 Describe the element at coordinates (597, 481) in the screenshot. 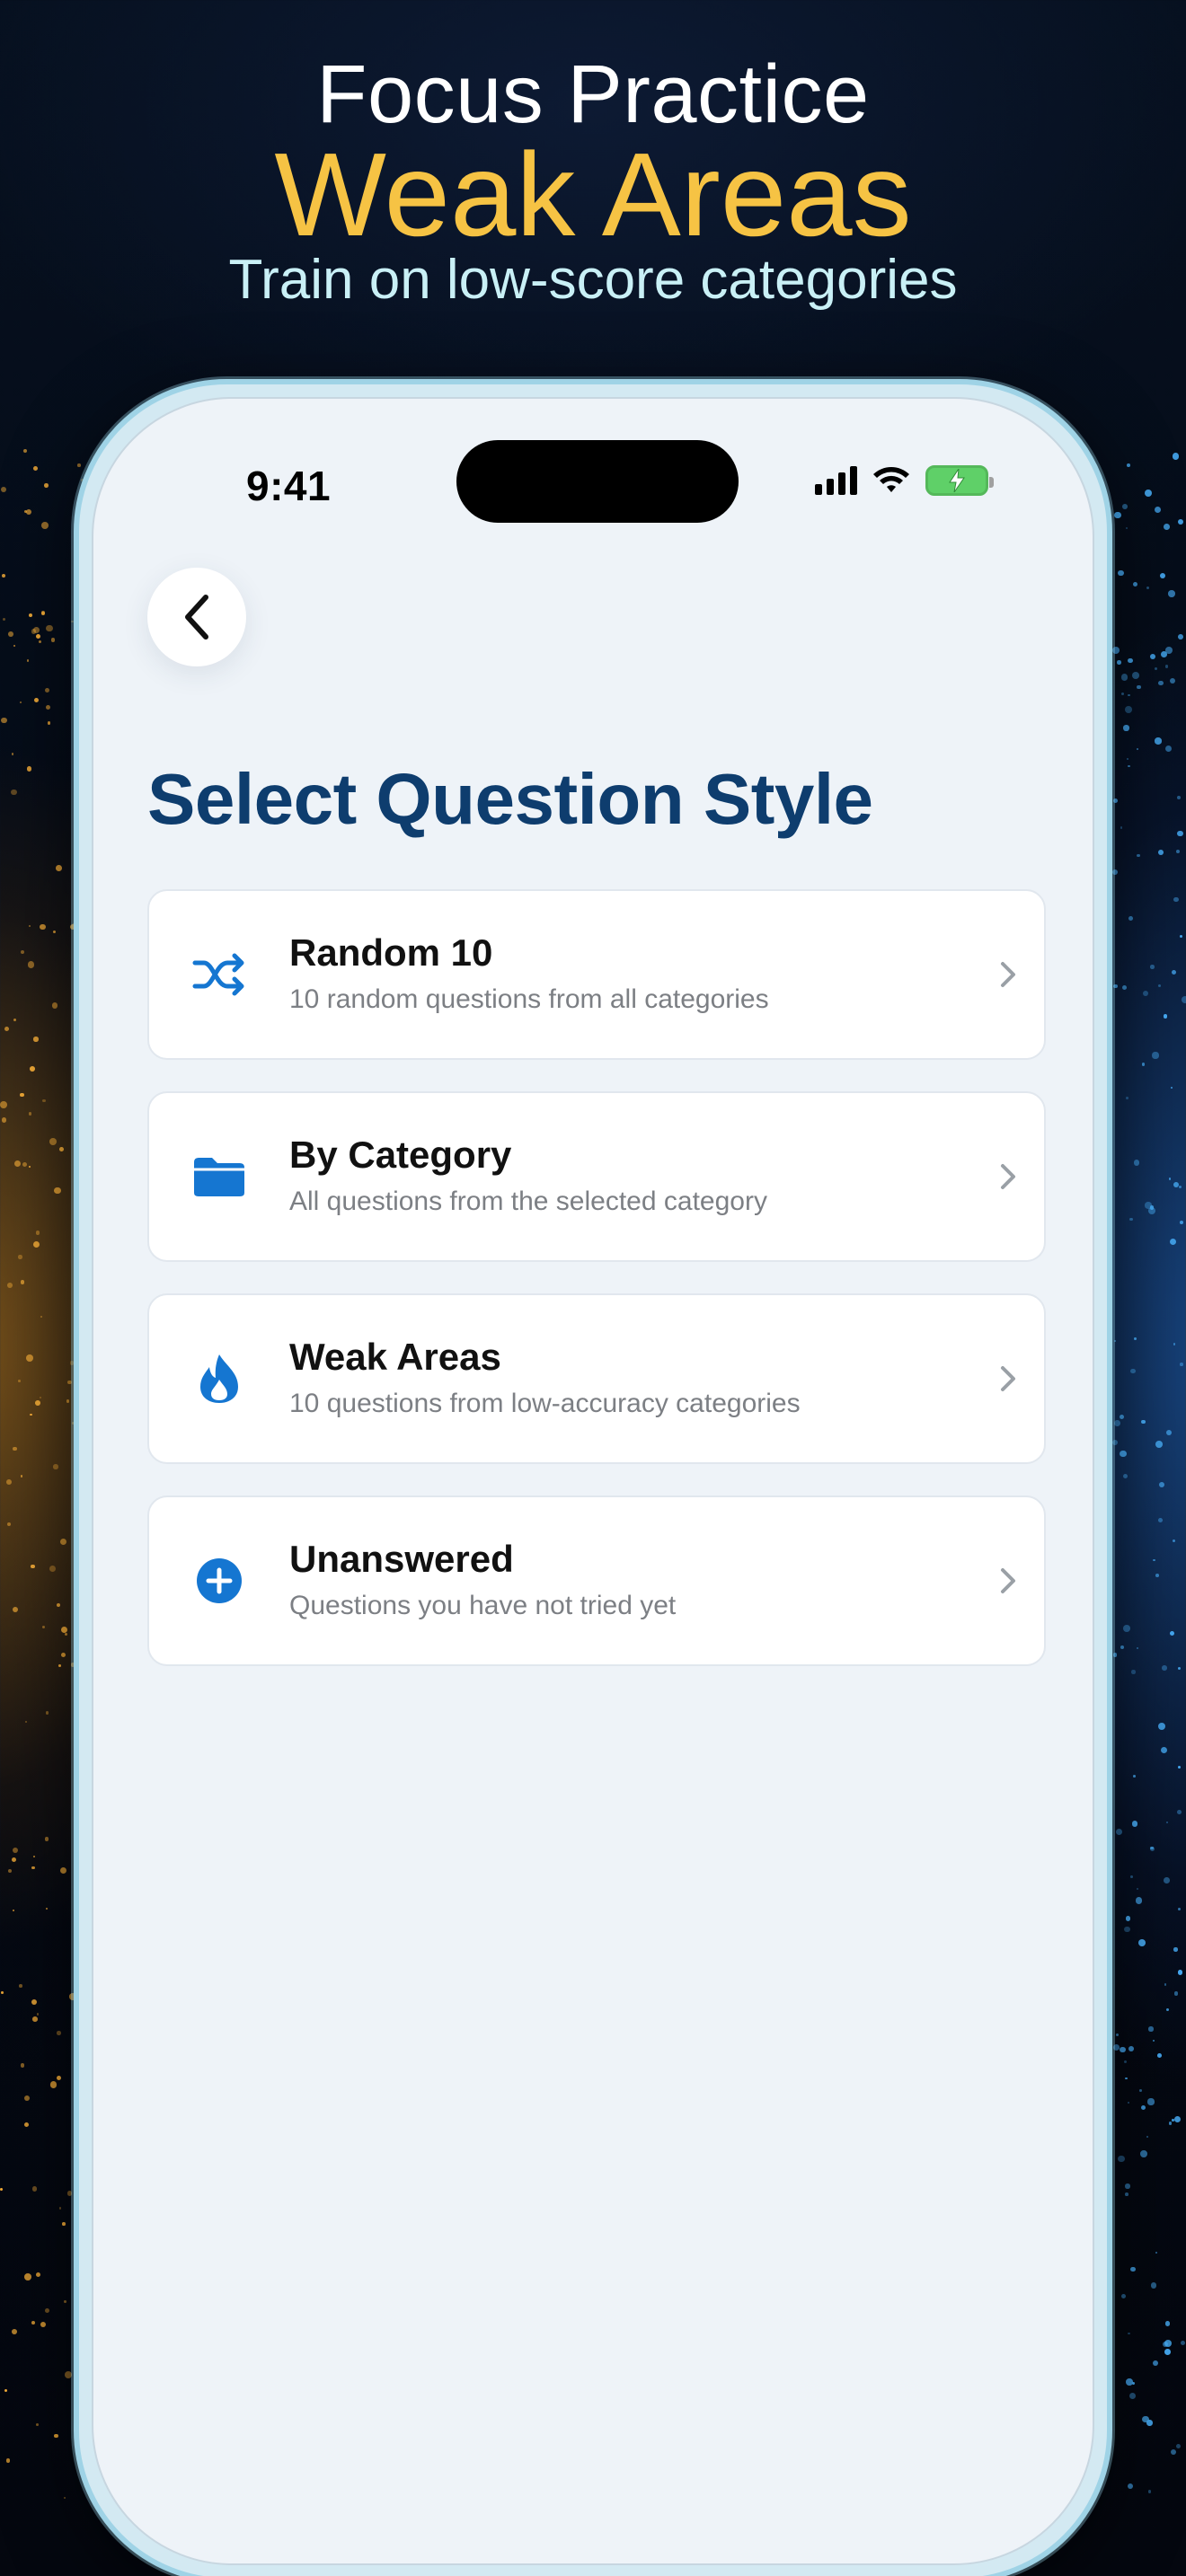

I see `dynamic-island` at that location.